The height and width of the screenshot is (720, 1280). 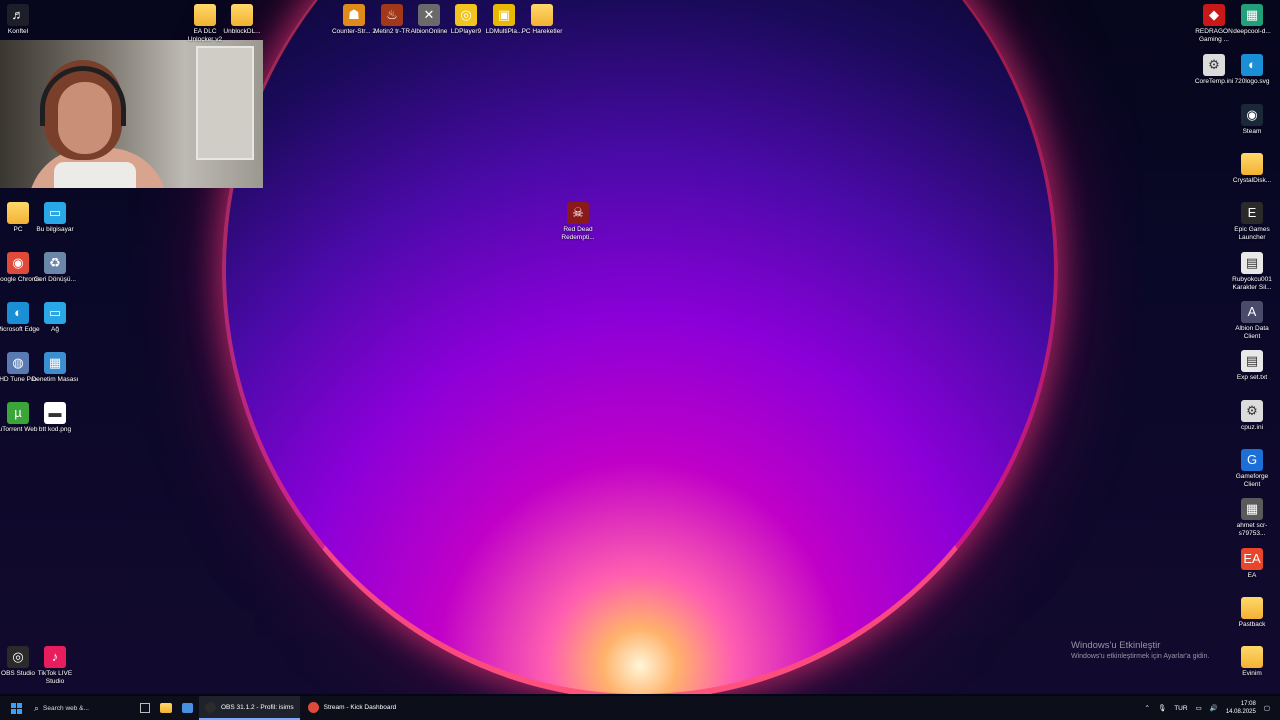 I want to click on notification-icon: ▢, so click(x=1267, y=708).